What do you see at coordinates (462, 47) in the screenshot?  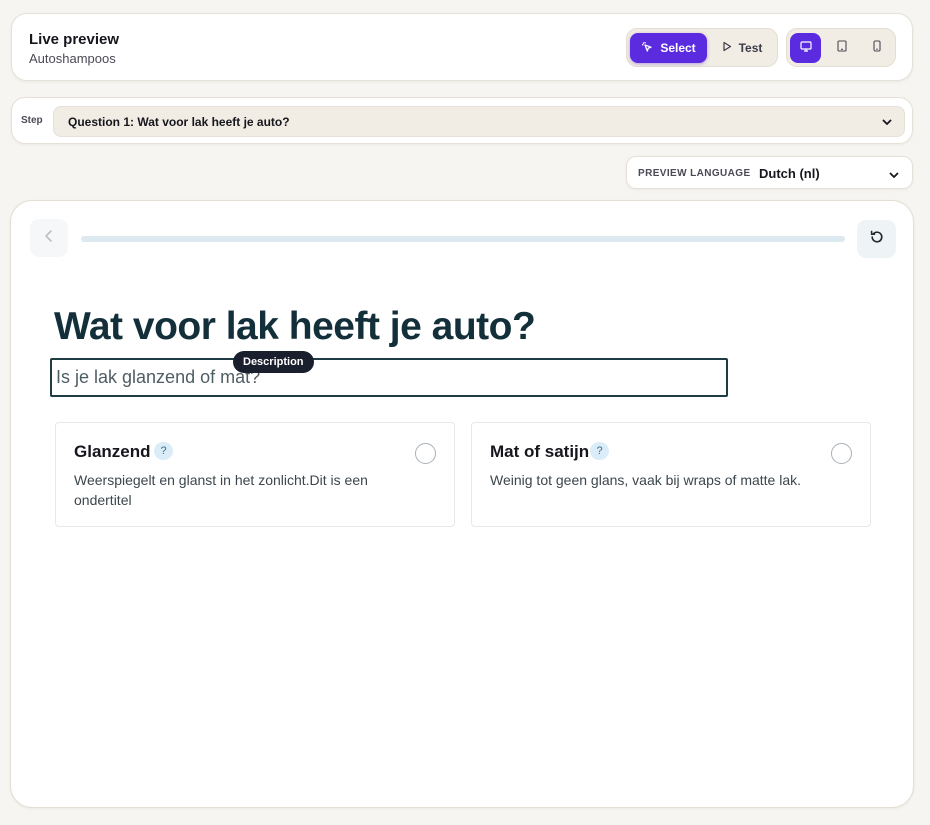 I see `preview-header: Live preview Autoshampoos Select Test` at bounding box center [462, 47].